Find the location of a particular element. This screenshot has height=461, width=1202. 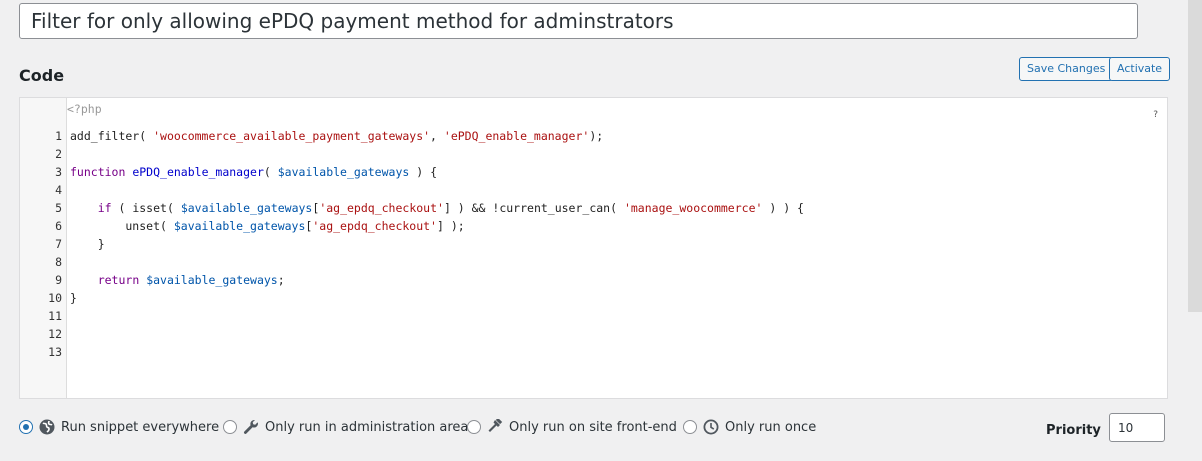

clock-icon is located at coordinates (711, 427).